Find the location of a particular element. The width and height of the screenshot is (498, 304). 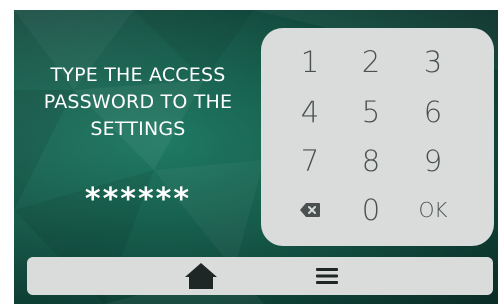

key-3: 3 is located at coordinates (433, 62).